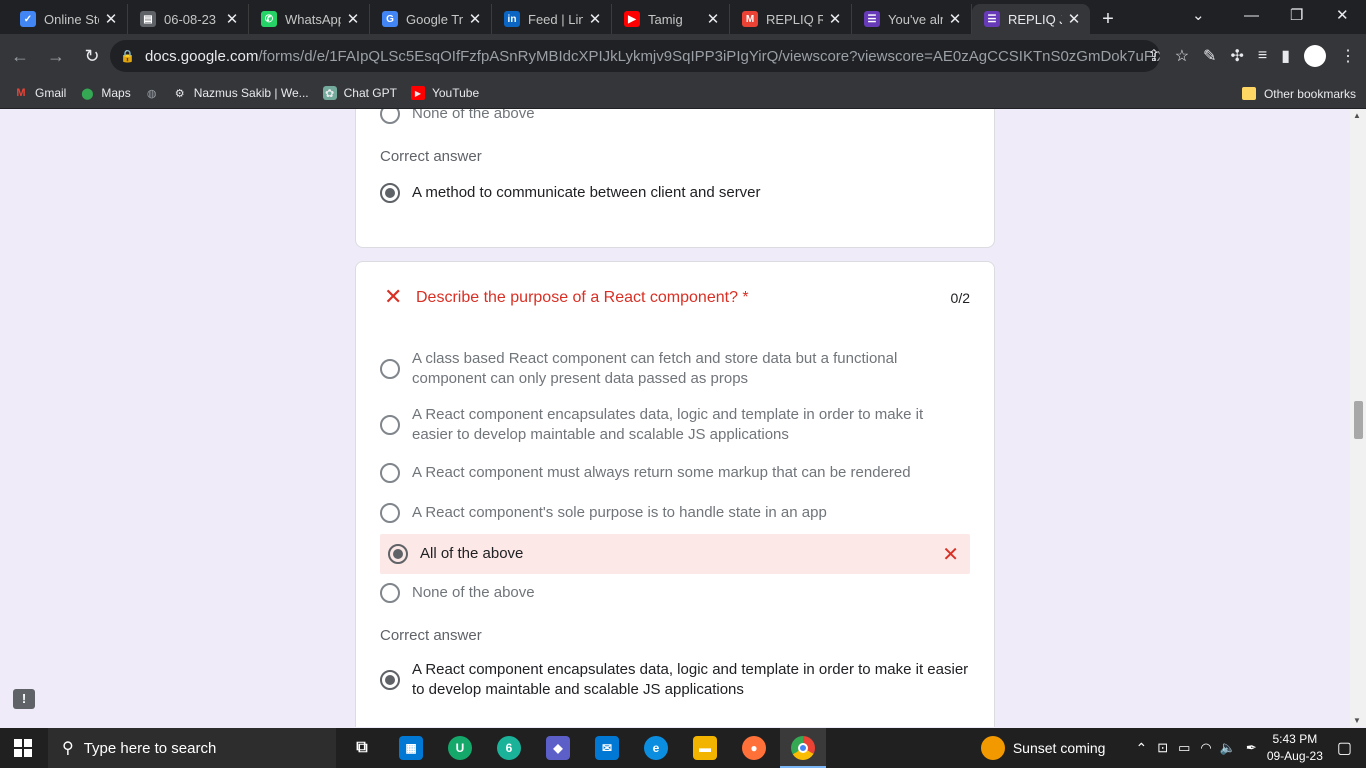 The image size is (1366, 768). Describe the element at coordinates (393, 296) in the screenshot. I see `incorrect-x-icon: ✕` at that location.